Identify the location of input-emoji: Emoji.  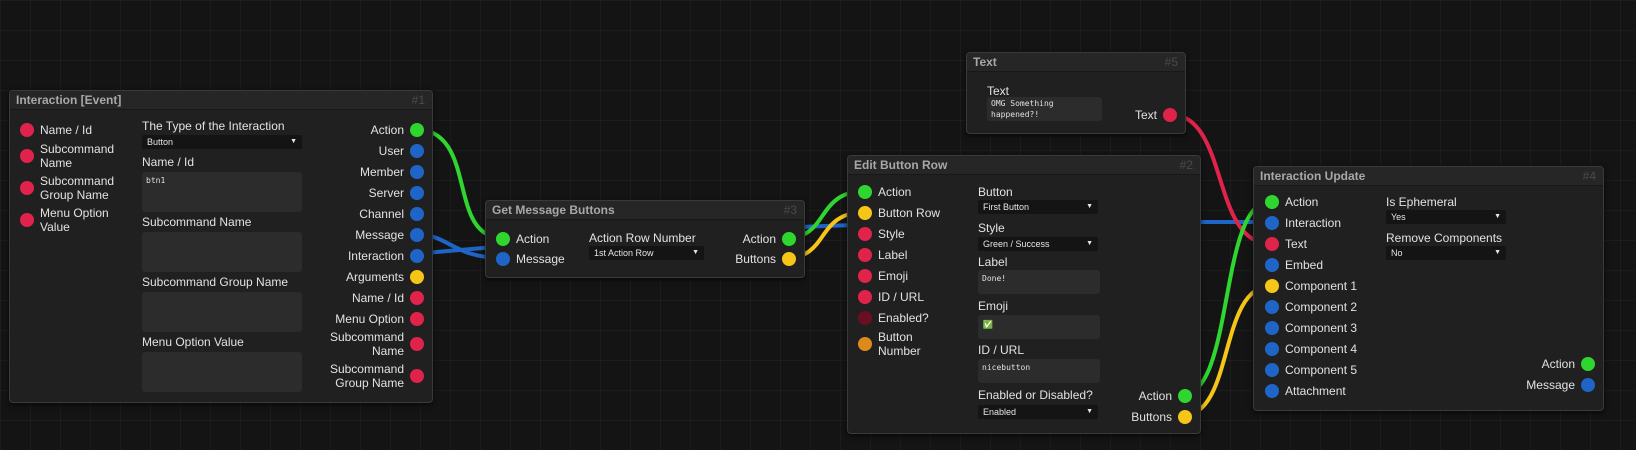
(883, 276).